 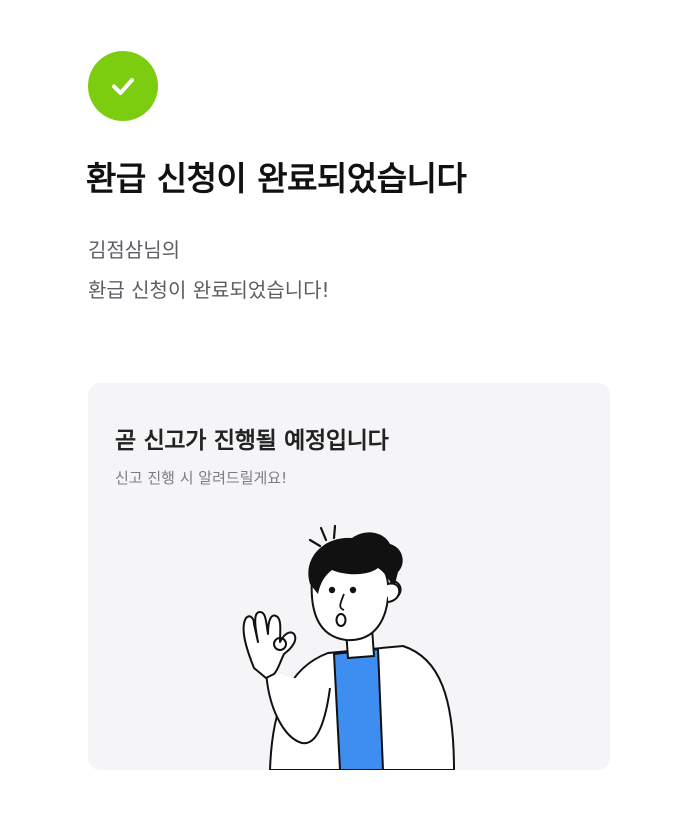 I want to click on check-icon, so click(x=123, y=86).